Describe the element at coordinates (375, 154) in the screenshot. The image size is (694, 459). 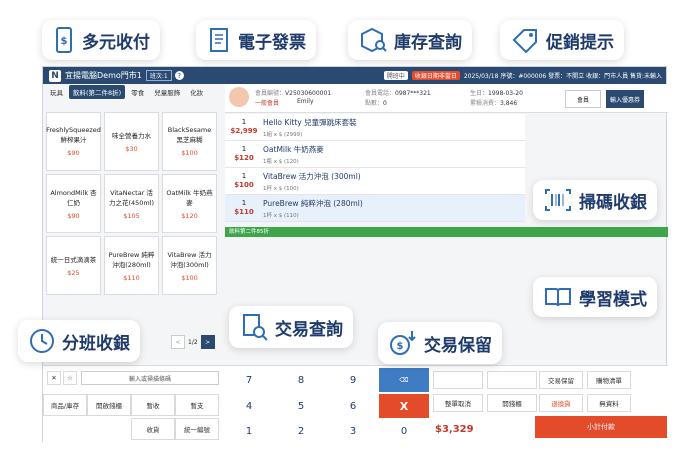
I see `order-row: 1 $120 OatMilk 牛奶燕麥 1瓶 x $ (120)` at that location.